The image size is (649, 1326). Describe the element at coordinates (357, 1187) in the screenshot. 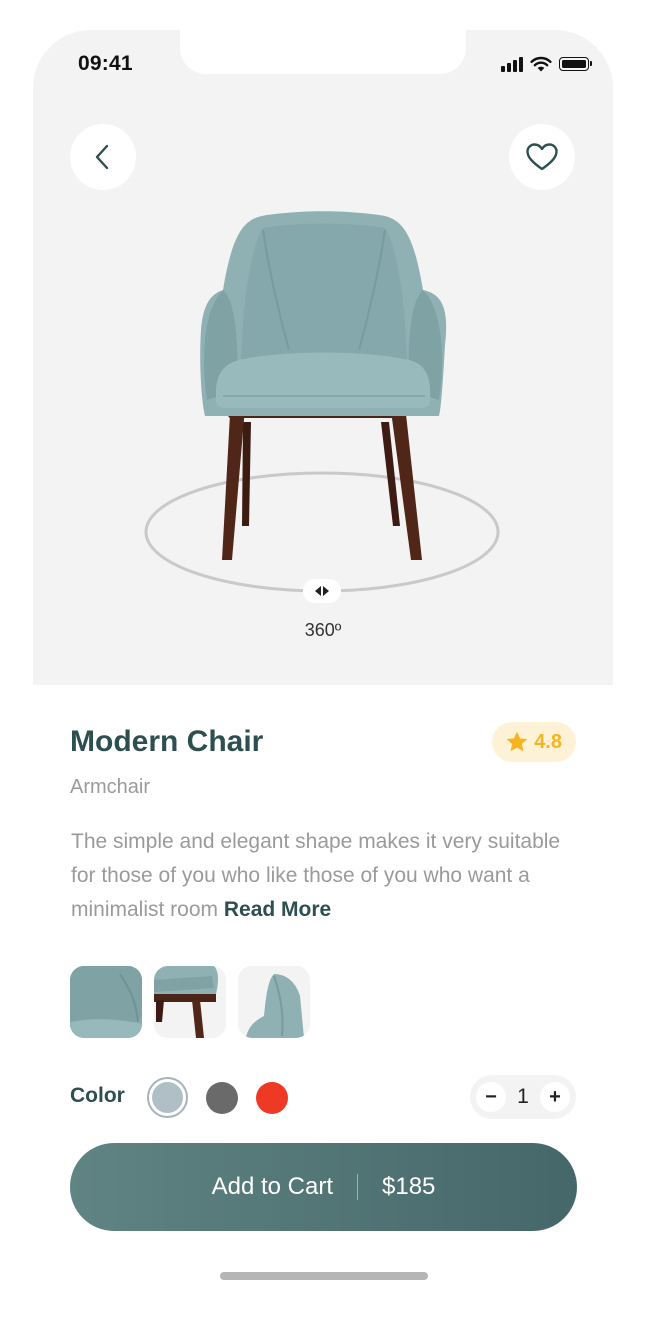

I see `cart-divider` at that location.